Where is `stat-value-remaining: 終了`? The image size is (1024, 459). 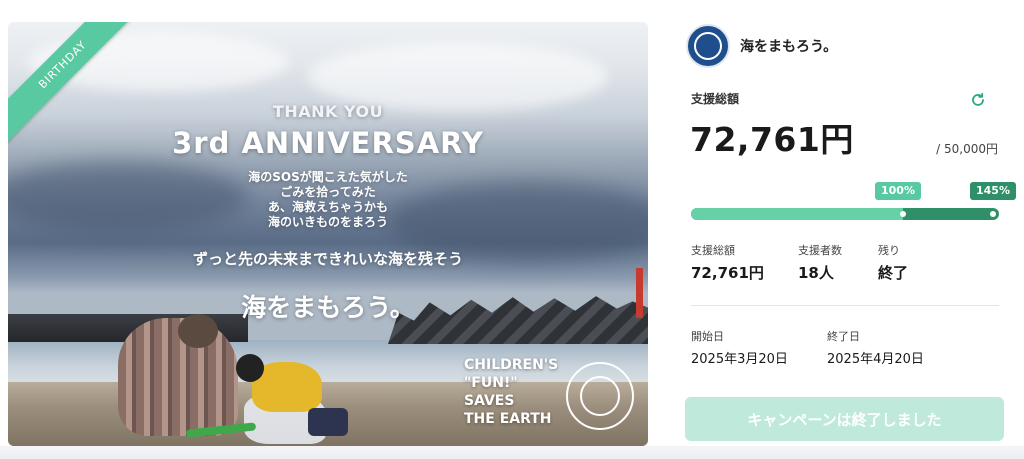
stat-value-remaining: 終了 is located at coordinates (893, 273).